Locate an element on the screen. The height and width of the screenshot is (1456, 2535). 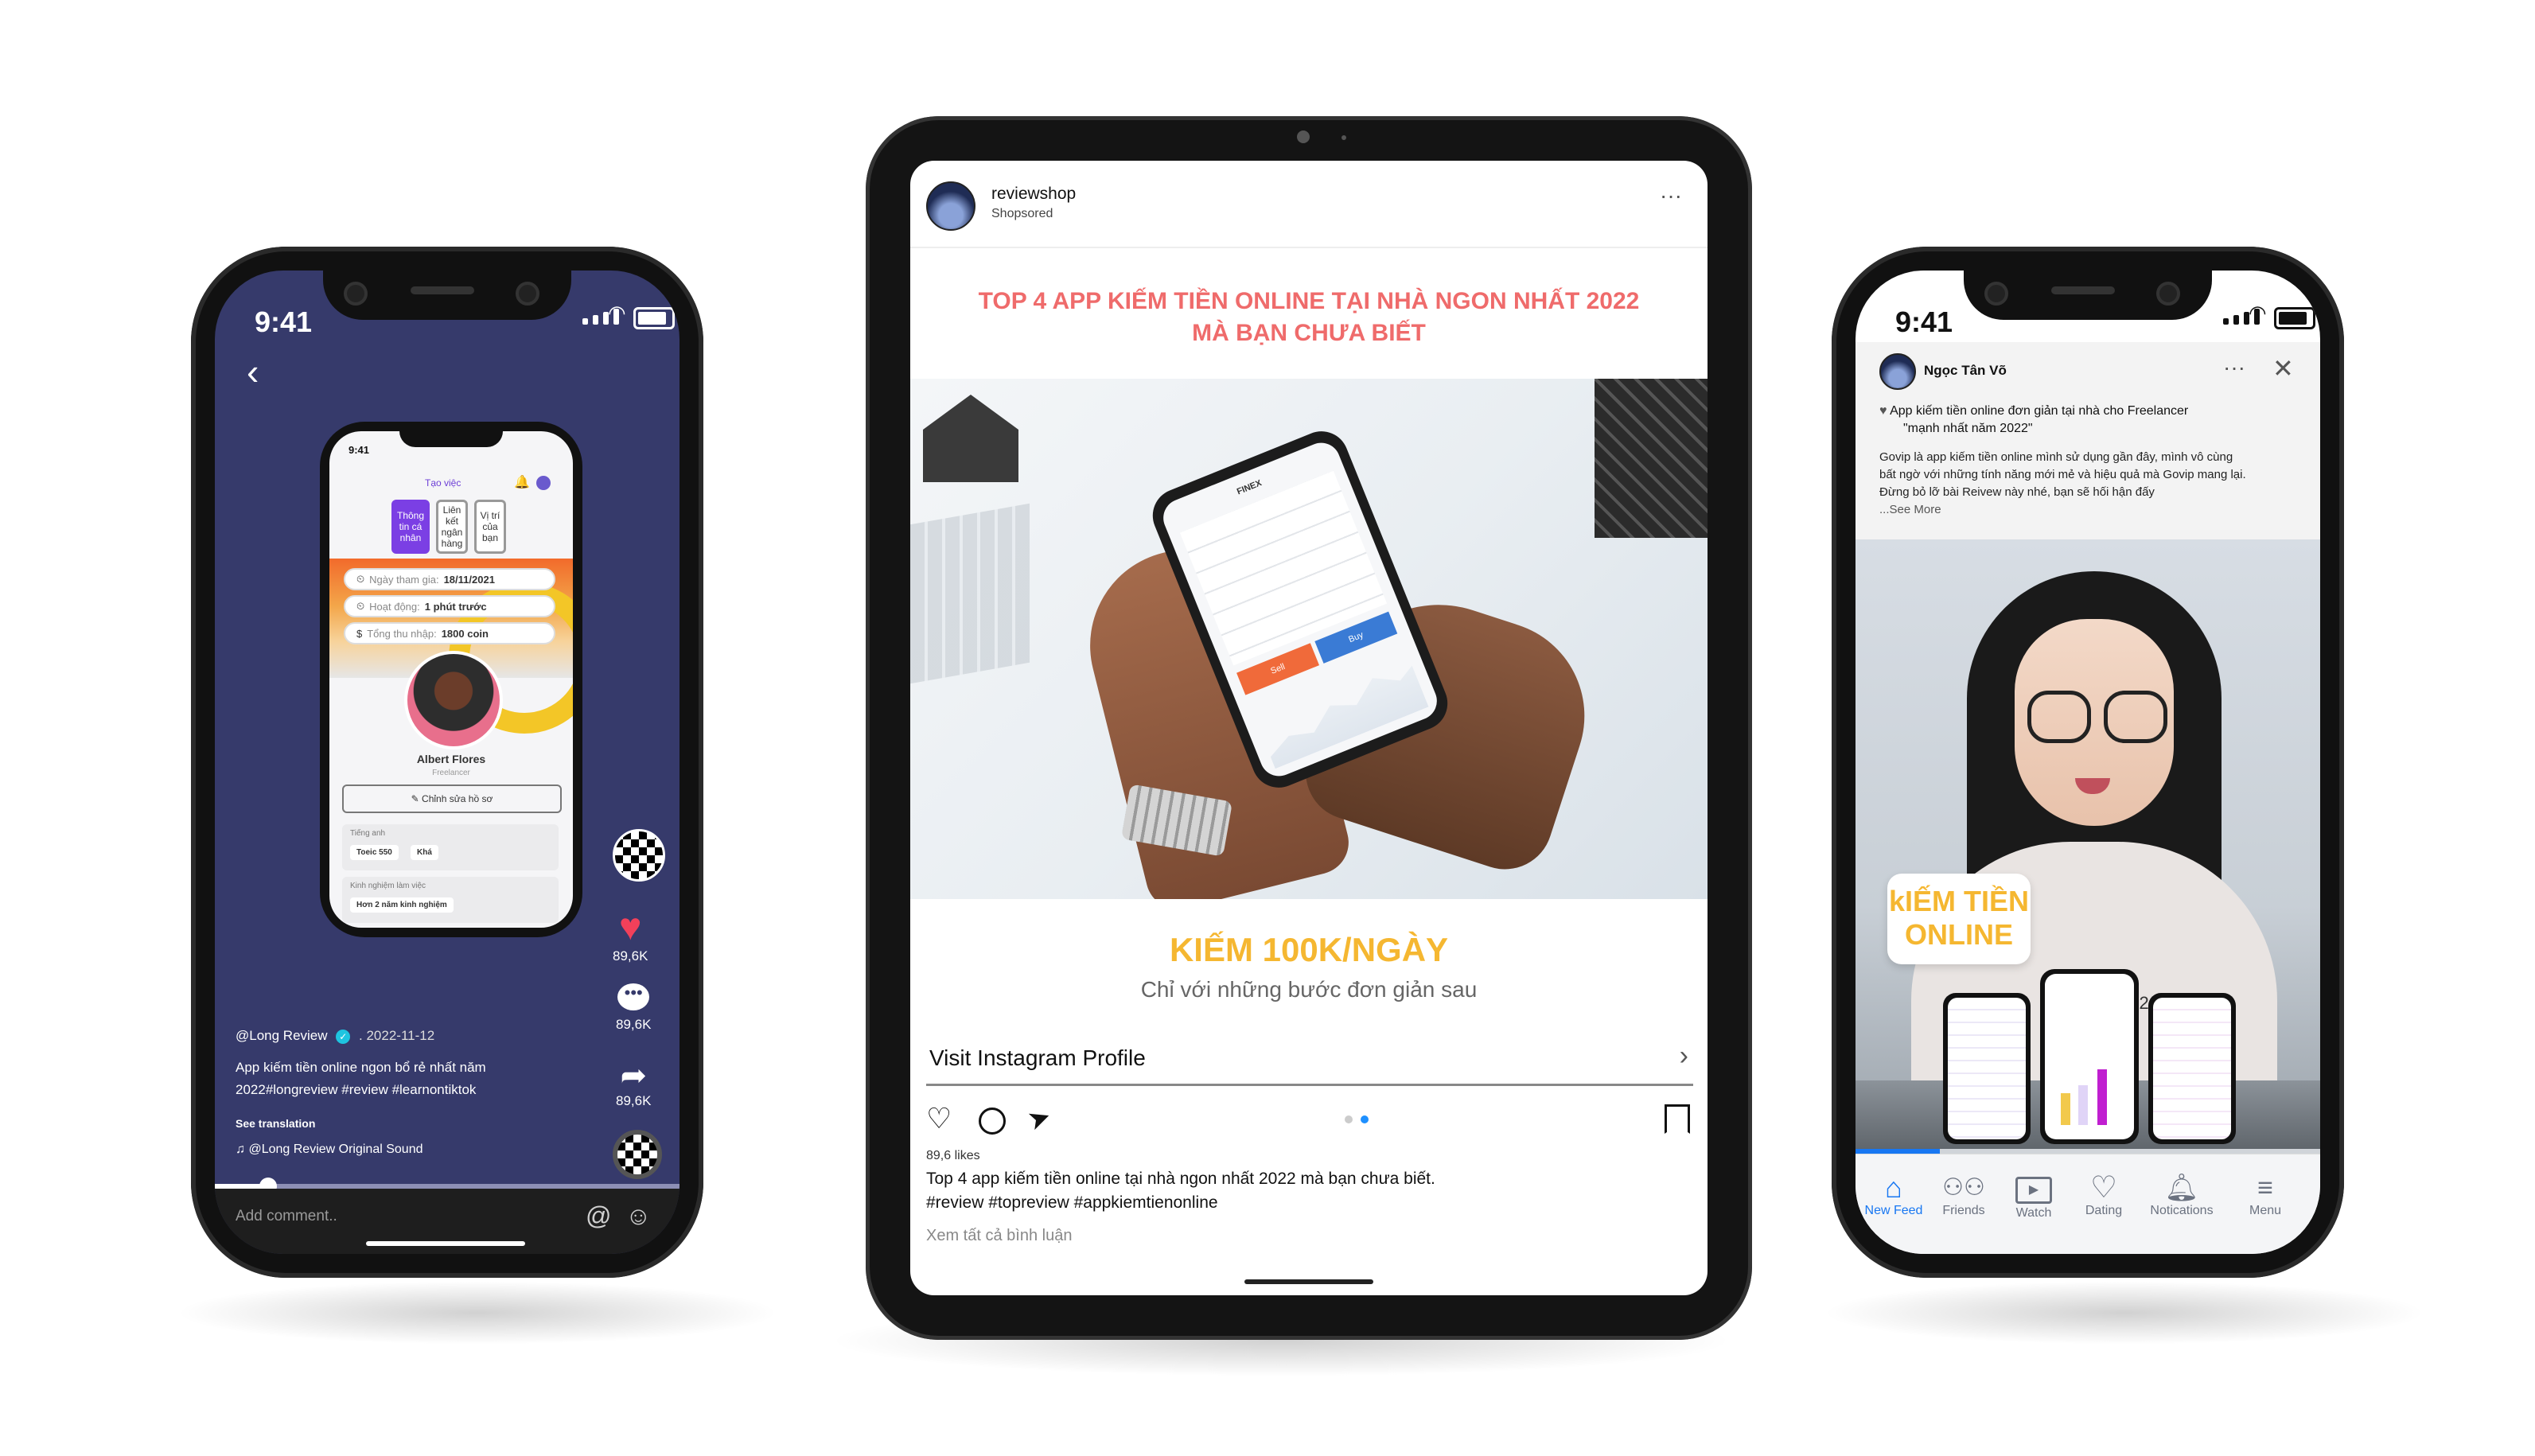
visit-profile-row: Visit Instagram Profile › is located at coordinates (1309, 1061).